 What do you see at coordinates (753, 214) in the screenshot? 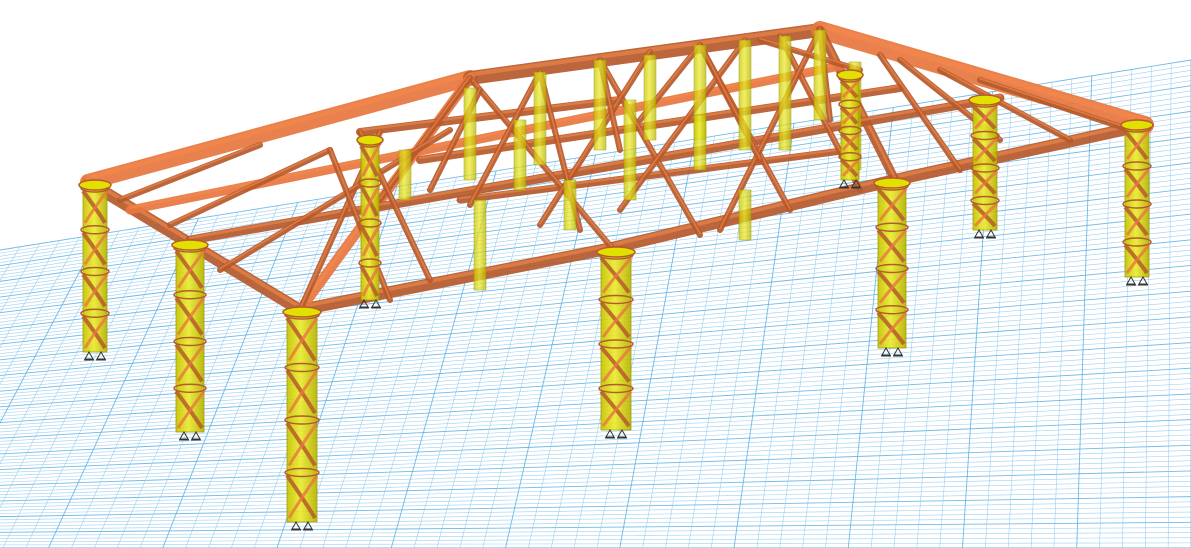
I see `eave-beam` at bounding box center [753, 214].